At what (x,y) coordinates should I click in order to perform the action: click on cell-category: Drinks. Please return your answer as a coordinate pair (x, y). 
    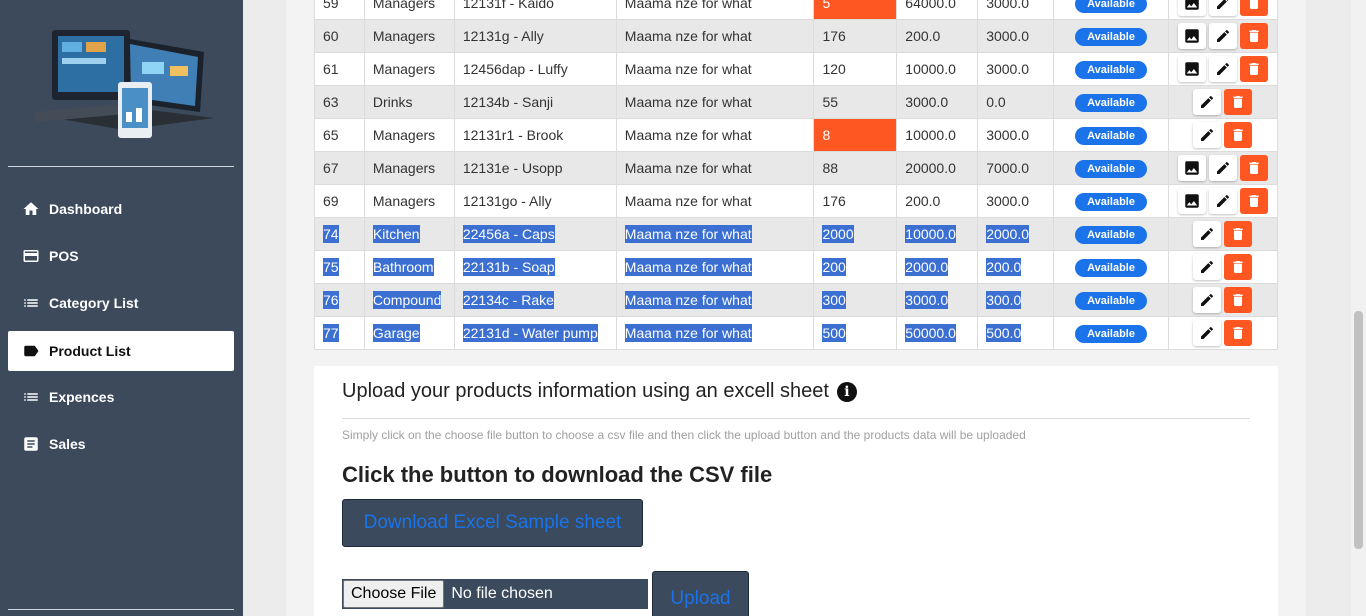
    Looking at the image, I should click on (409, 102).